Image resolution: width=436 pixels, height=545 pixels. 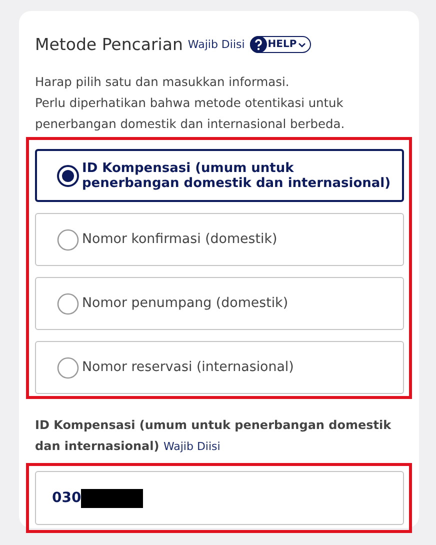 What do you see at coordinates (280, 44) in the screenshot?
I see `help-button: HELP` at bounding box center [280, 44].